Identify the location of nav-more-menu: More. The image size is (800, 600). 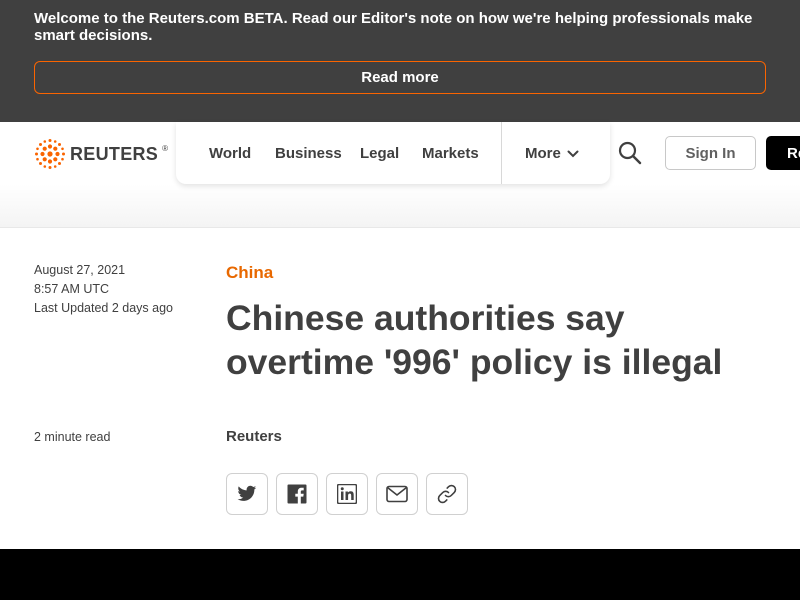
(552, 153).